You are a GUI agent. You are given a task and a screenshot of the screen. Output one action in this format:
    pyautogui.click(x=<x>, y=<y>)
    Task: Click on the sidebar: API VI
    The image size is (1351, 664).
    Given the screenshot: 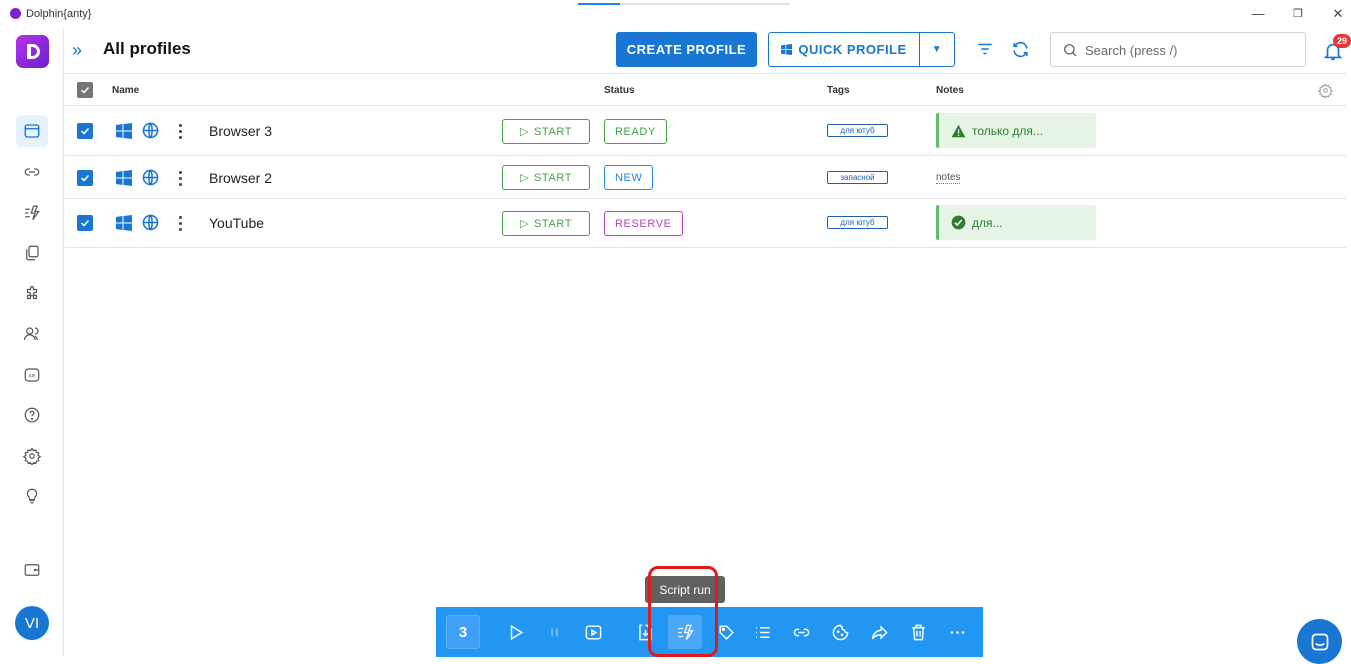 What is the action you would take?
    pyautogui.click(x=32, y=342)
    